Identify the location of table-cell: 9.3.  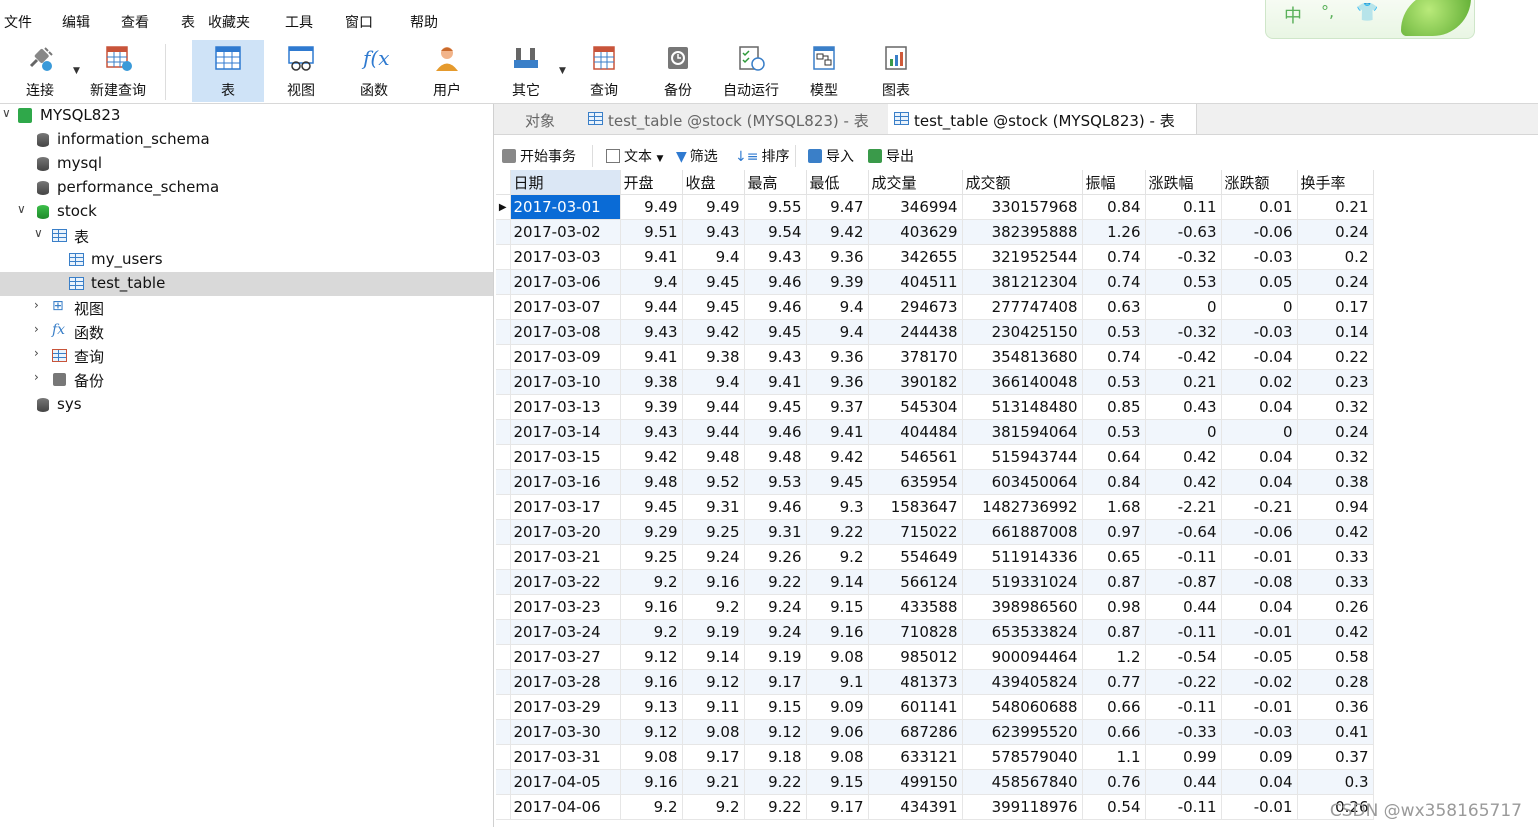
(837, 507).